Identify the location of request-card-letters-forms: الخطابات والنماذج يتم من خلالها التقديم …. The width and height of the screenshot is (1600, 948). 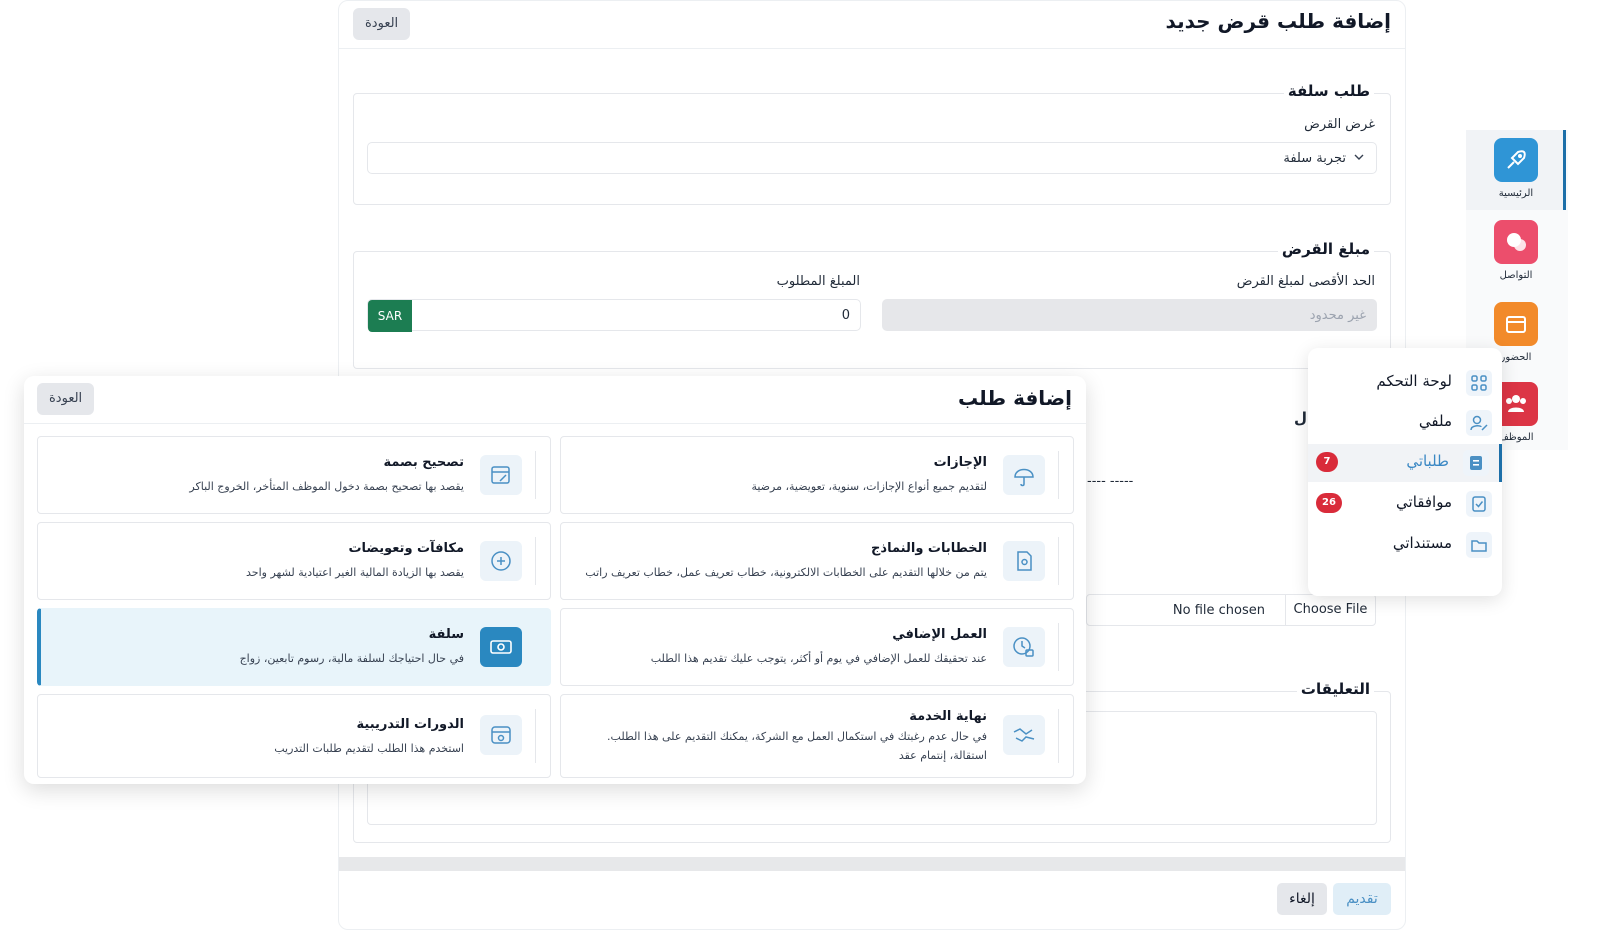
(817, 561).